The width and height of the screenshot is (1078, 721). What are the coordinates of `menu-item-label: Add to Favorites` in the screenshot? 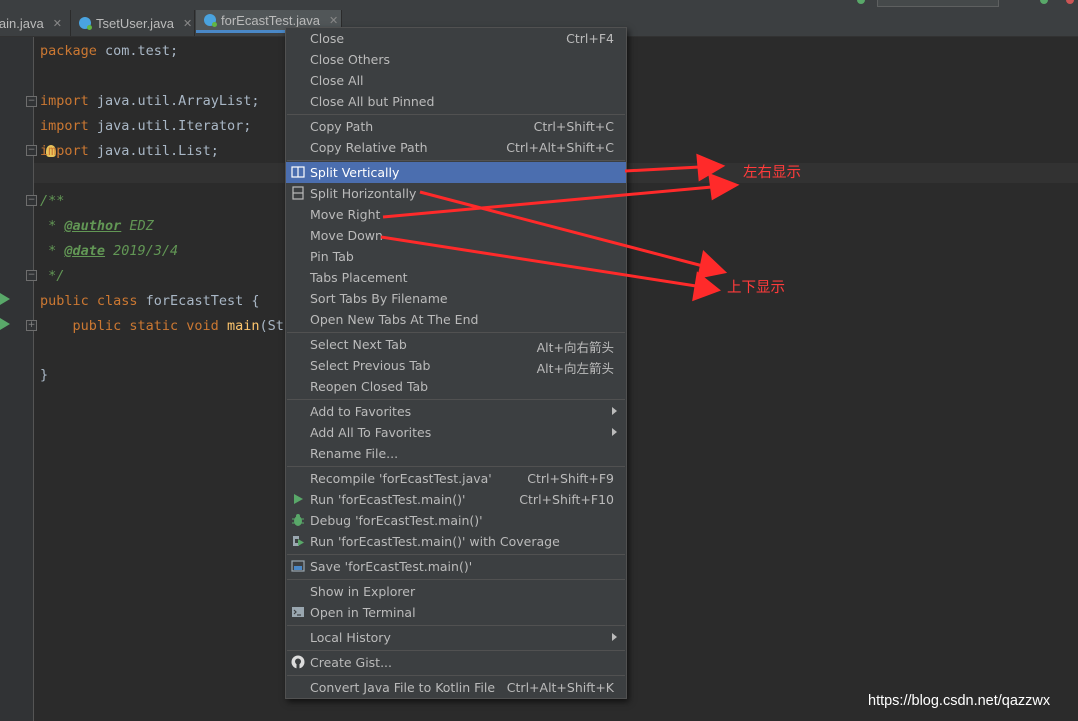 It's located at (361, 411).